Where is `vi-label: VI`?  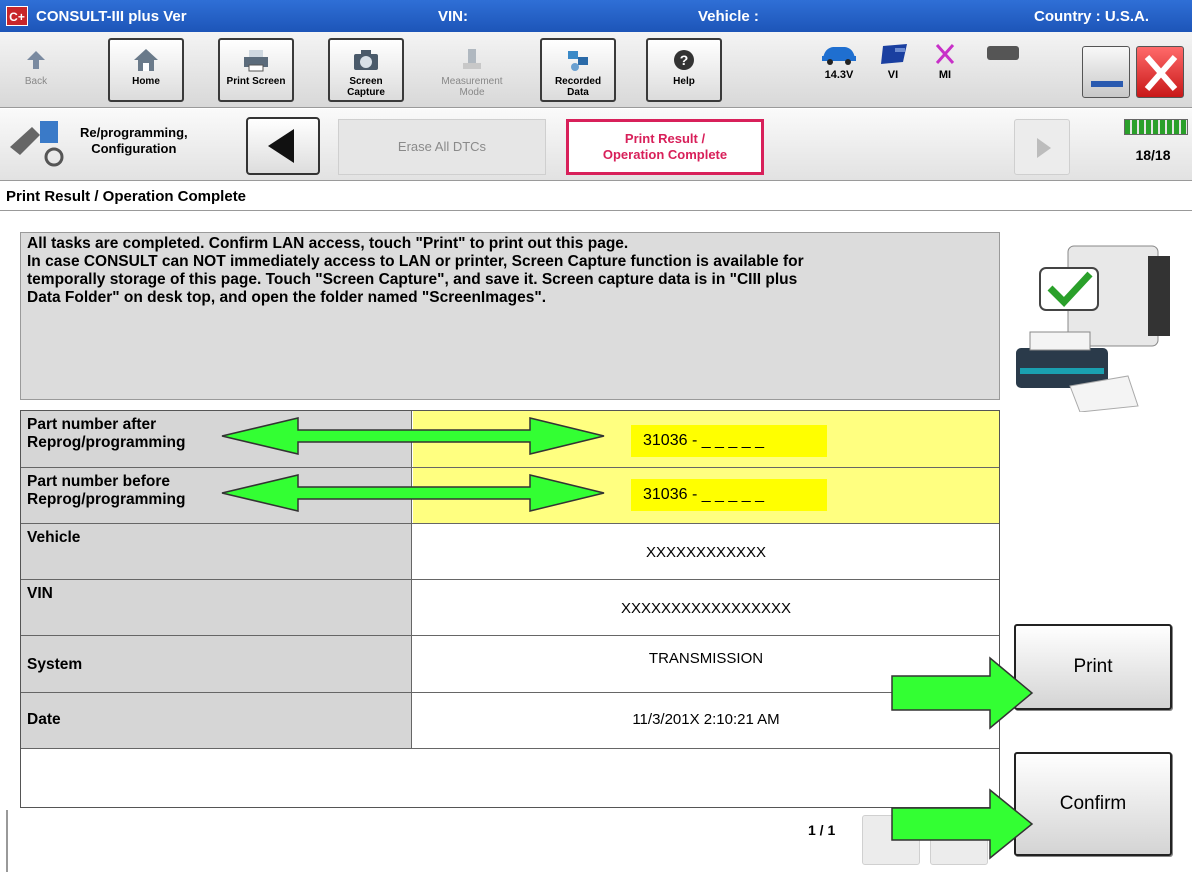
vi-label: VI is located at coordinates (893, 75).